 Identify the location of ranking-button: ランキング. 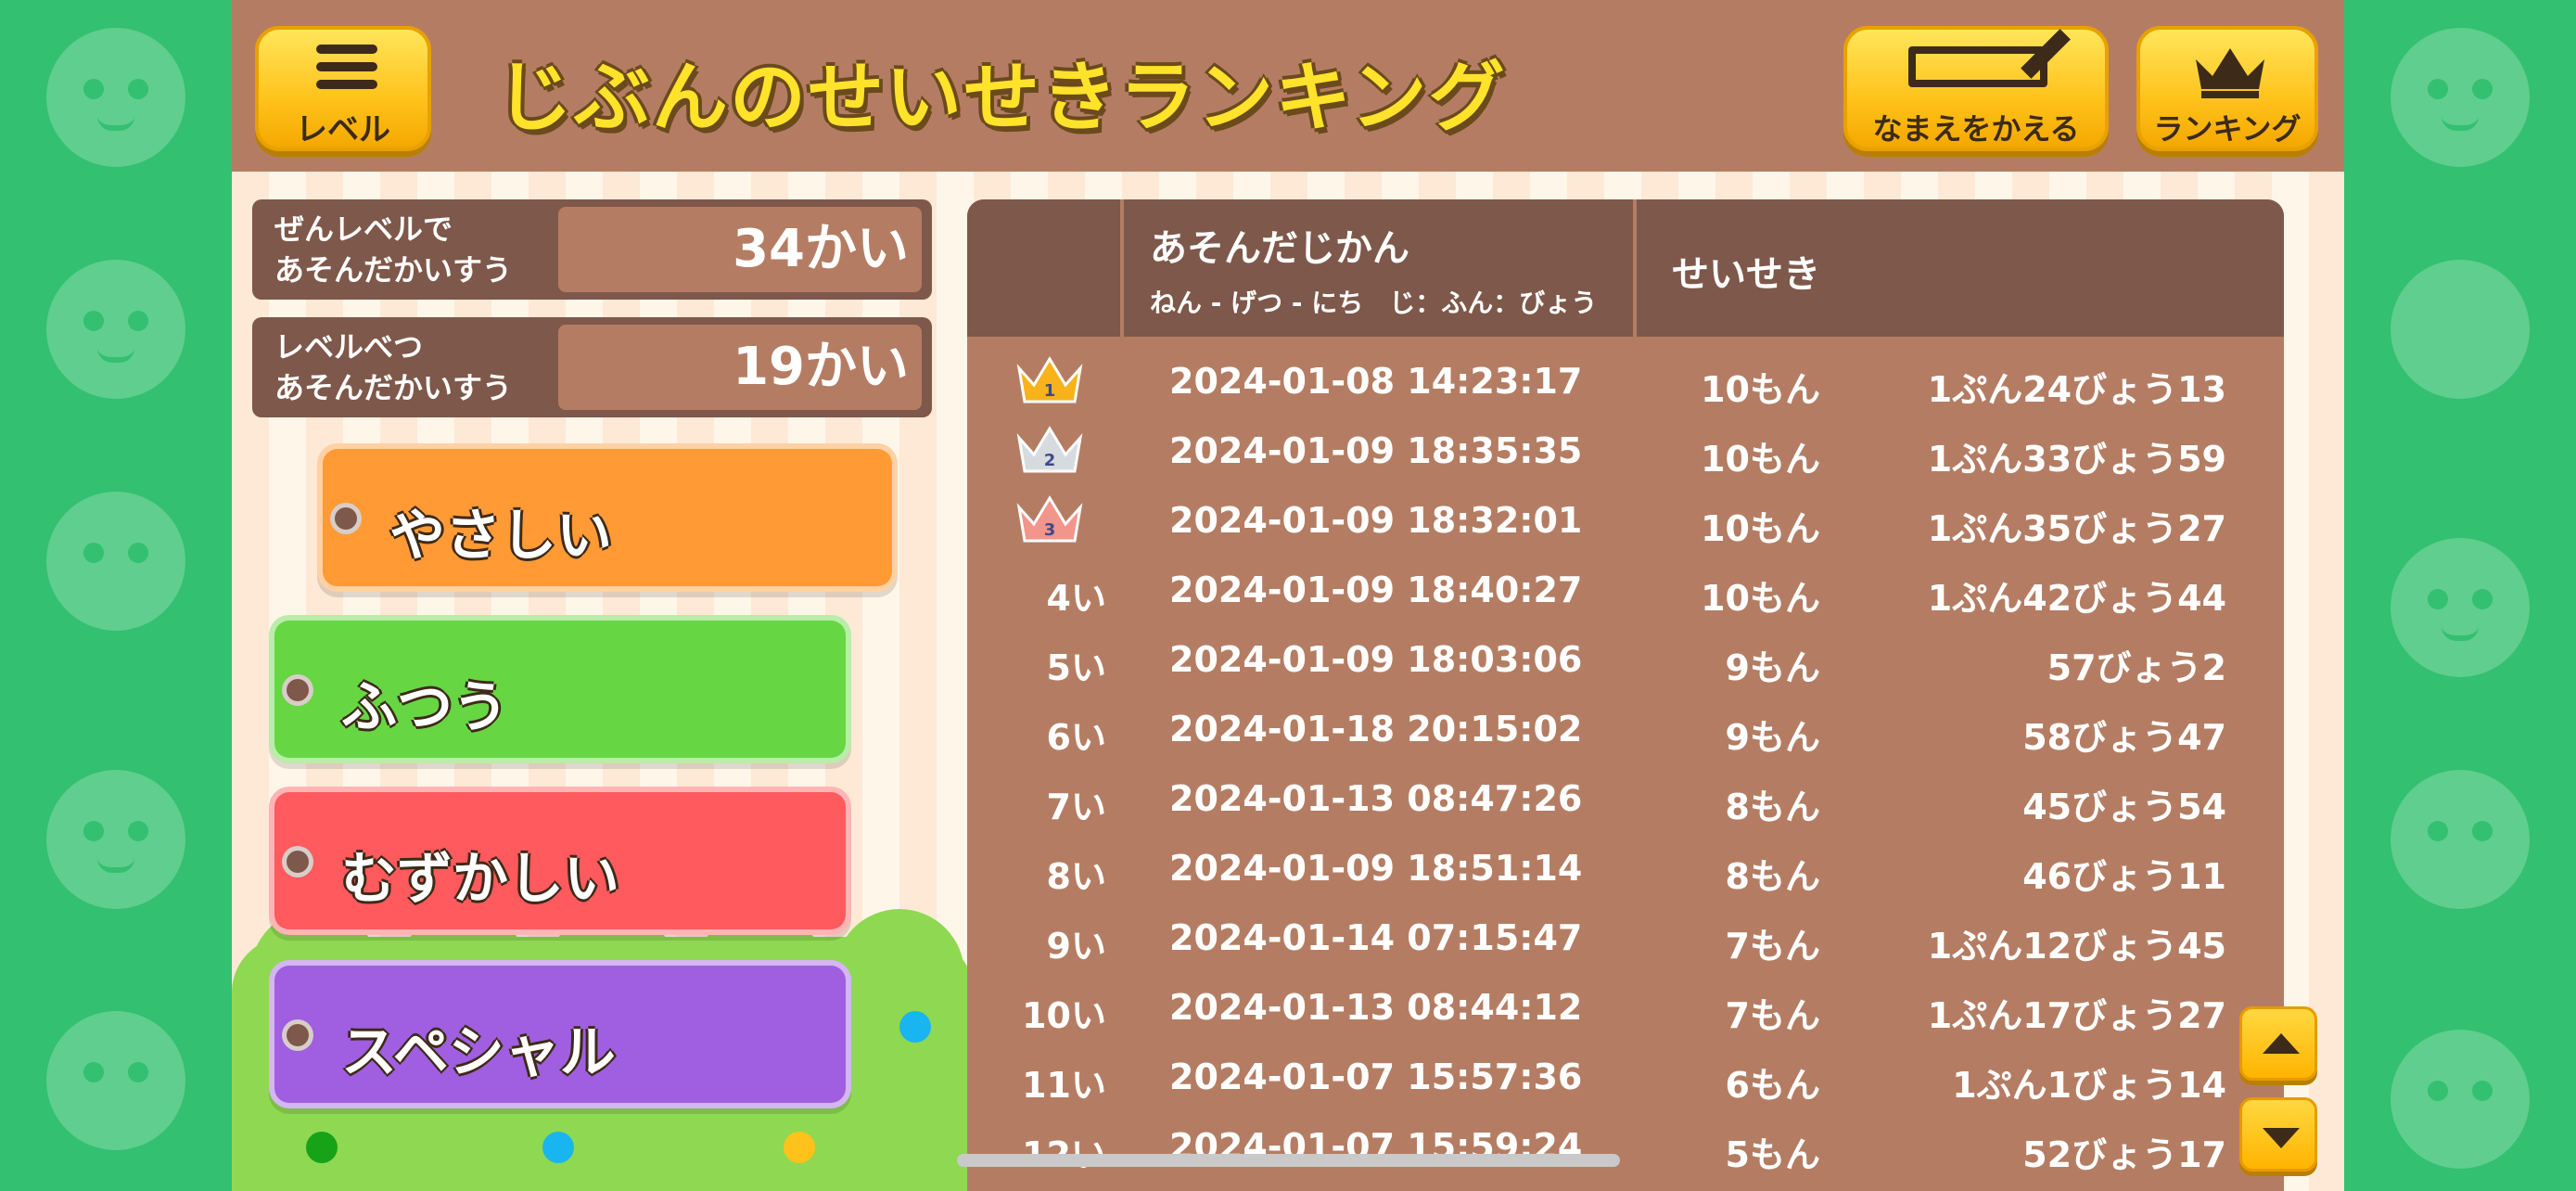
(2227, 88).